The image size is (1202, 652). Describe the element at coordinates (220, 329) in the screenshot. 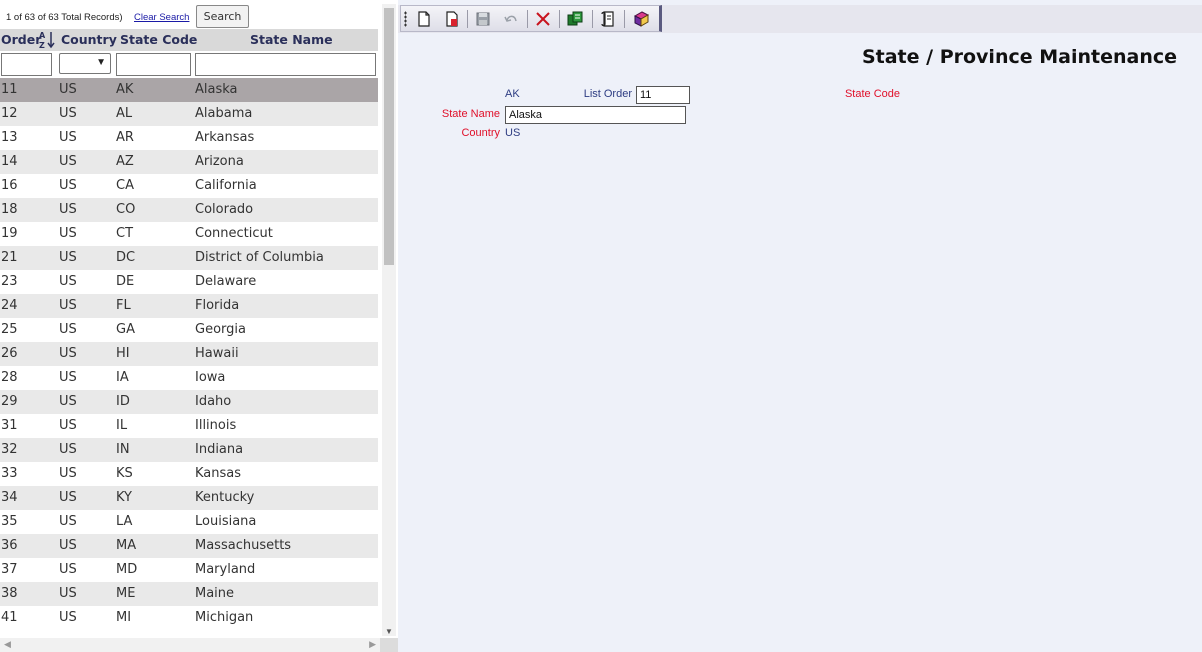

I see `cell-state-name: Georgia` at that location.